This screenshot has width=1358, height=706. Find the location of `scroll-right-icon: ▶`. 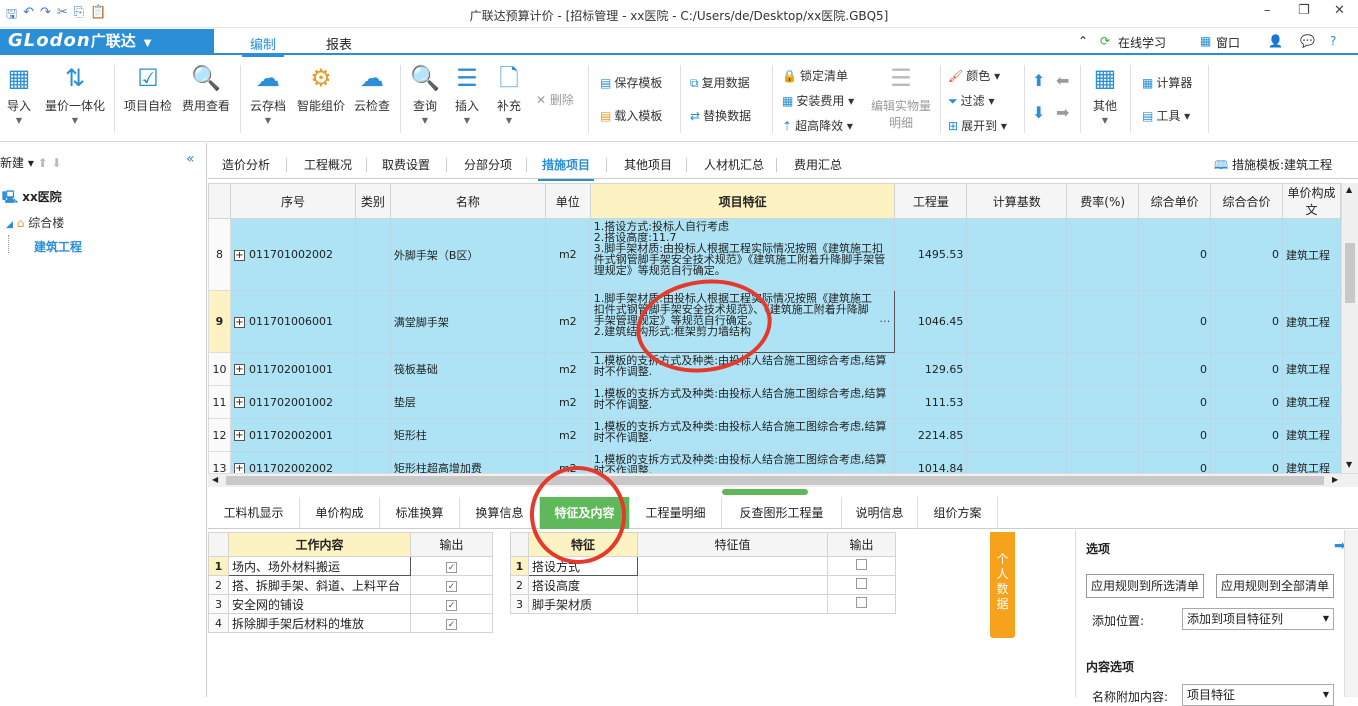

scroll-right-icon: ▶ is located at coordinates (1335, 479).